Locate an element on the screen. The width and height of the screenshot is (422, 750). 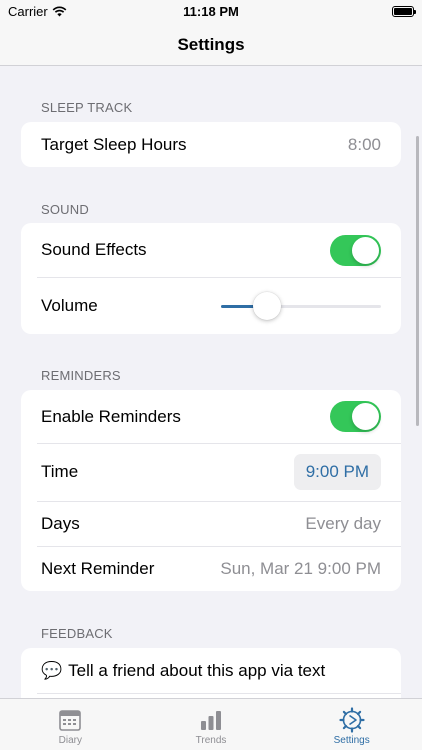
tab-trends: Trends is located at coordinates (211, 724).